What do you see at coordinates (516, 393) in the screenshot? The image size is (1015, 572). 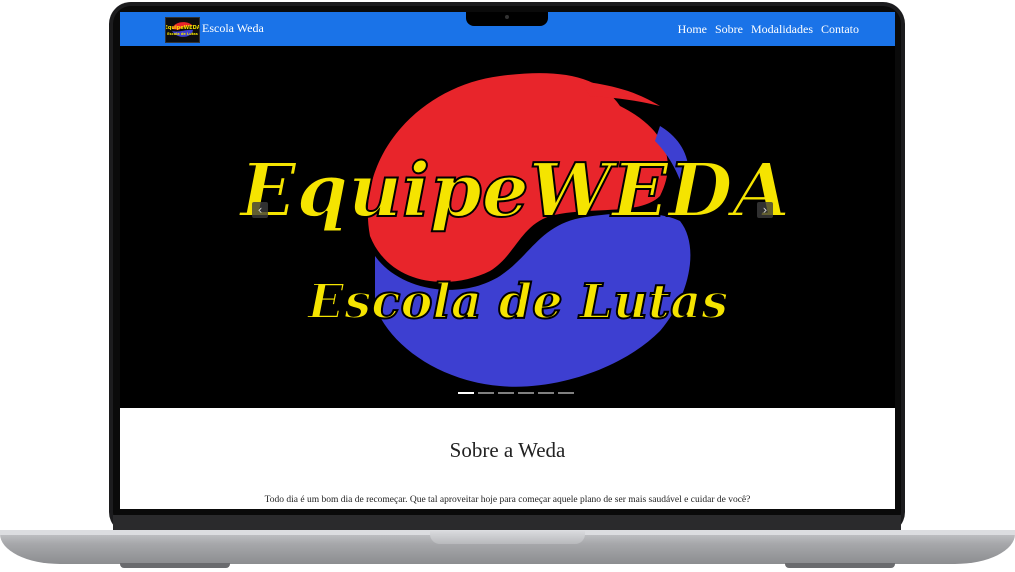 I see `carousel-indicators` at bounding box center [516, 393].